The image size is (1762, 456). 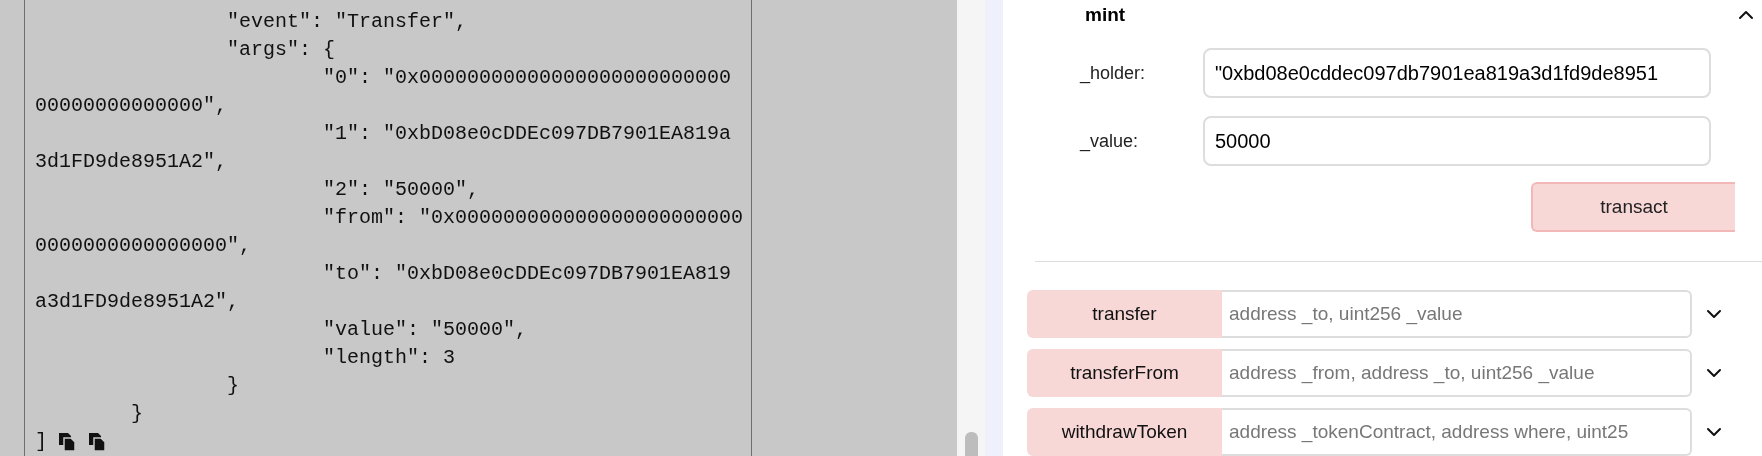 I want to click on param-input-field: 50000, so click(x=1457, y=141).